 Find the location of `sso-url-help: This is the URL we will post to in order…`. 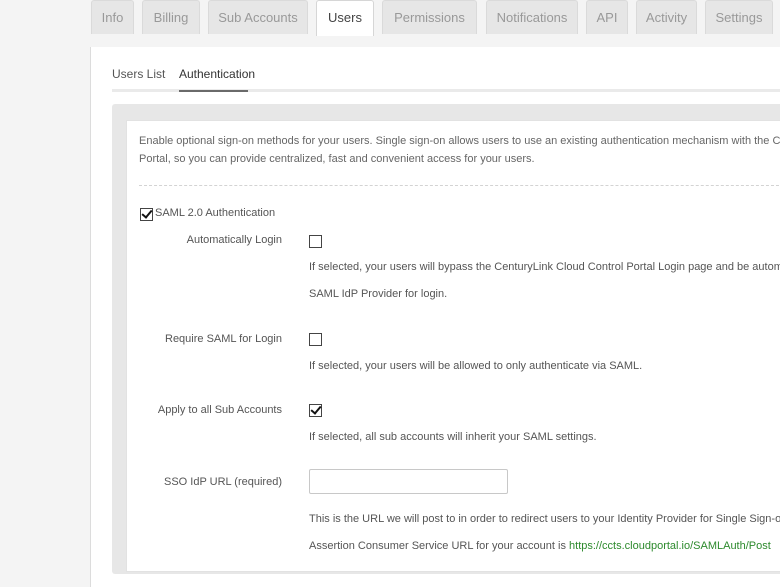

sso-url-help: This is the URL we will post to in order… is located at coordinates (544, 519).